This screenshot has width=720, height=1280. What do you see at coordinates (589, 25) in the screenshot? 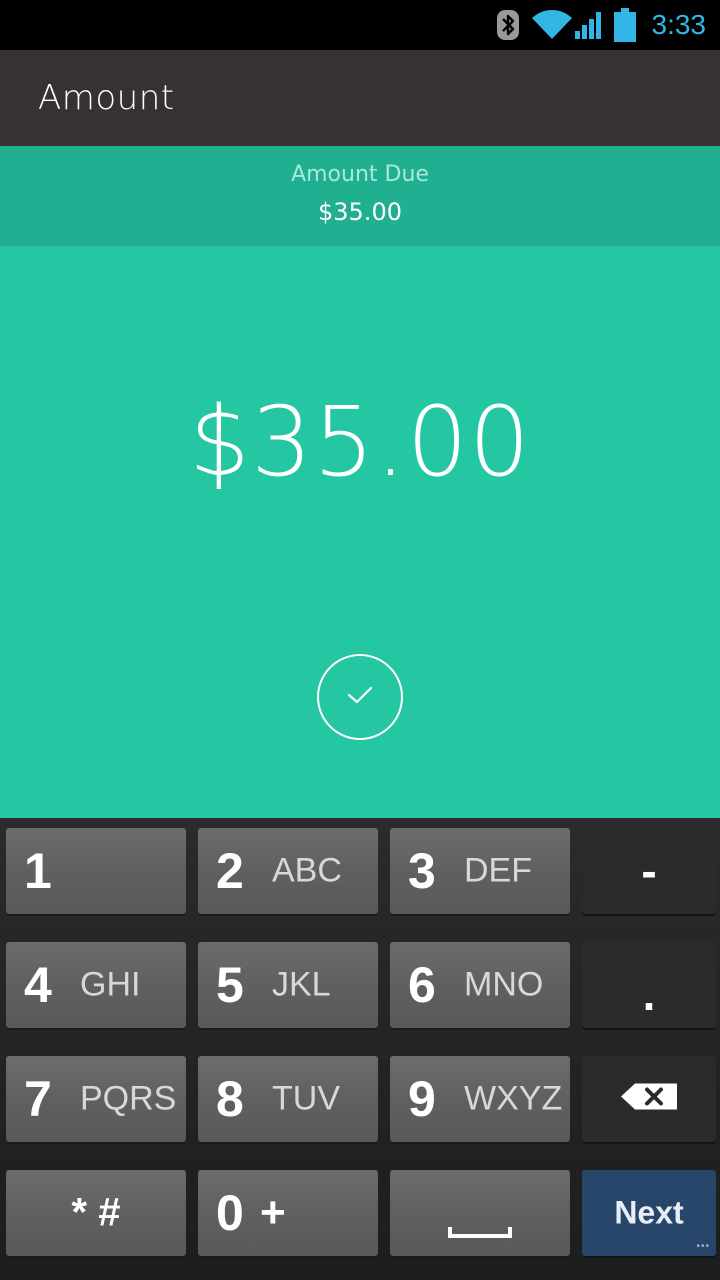
I see `signal-icon` at bounding box center [589, 25].